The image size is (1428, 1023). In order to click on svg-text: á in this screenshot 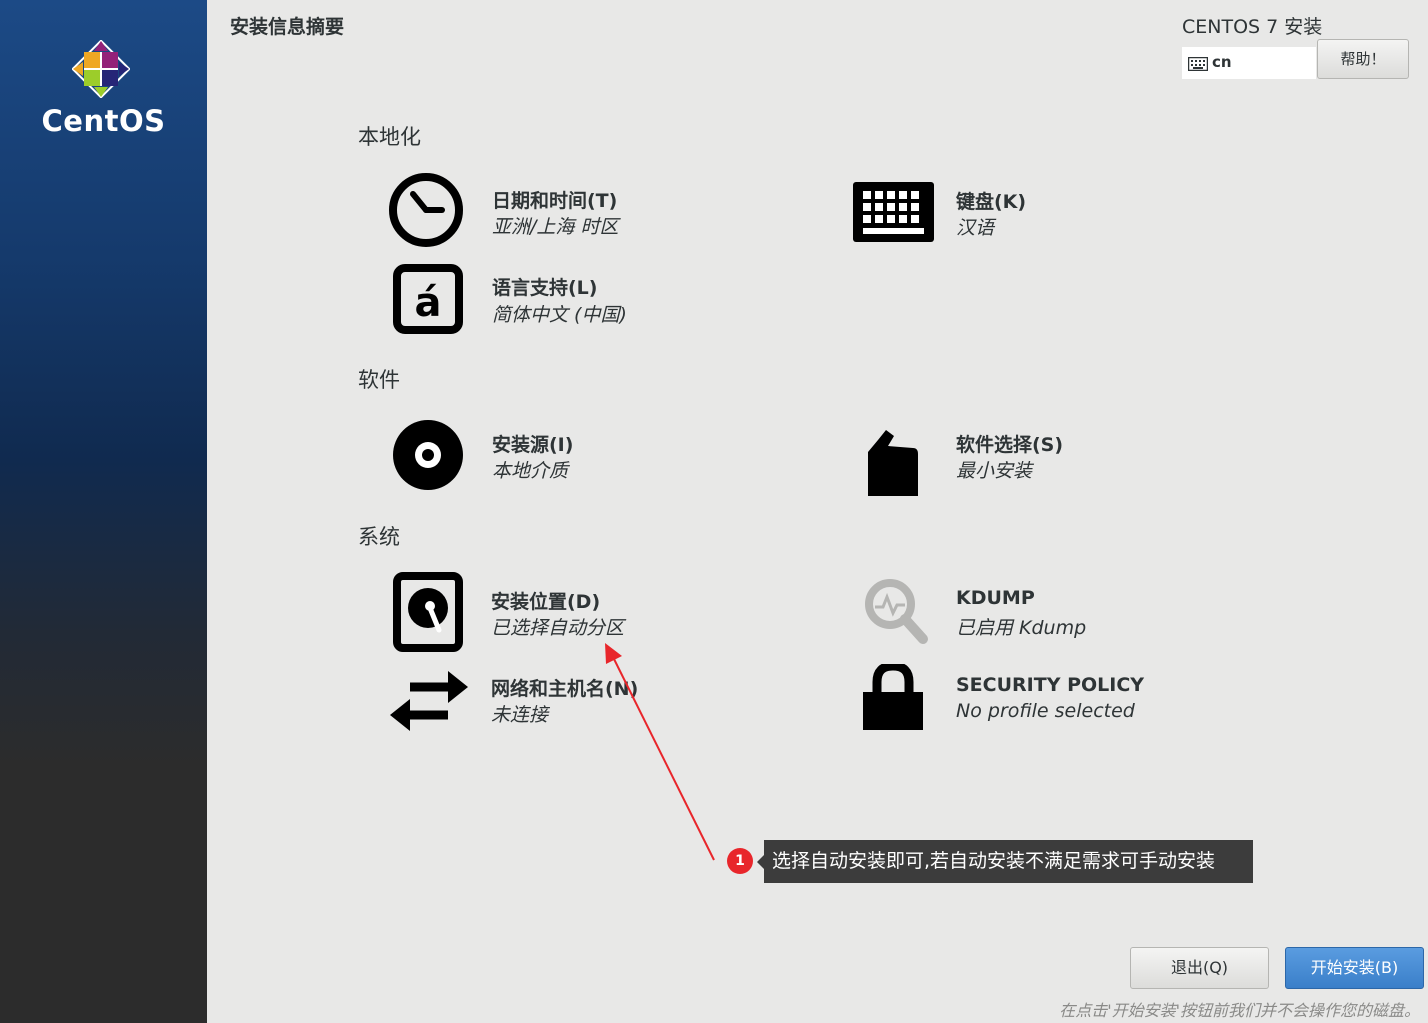, I will do `click(428, 303)`.